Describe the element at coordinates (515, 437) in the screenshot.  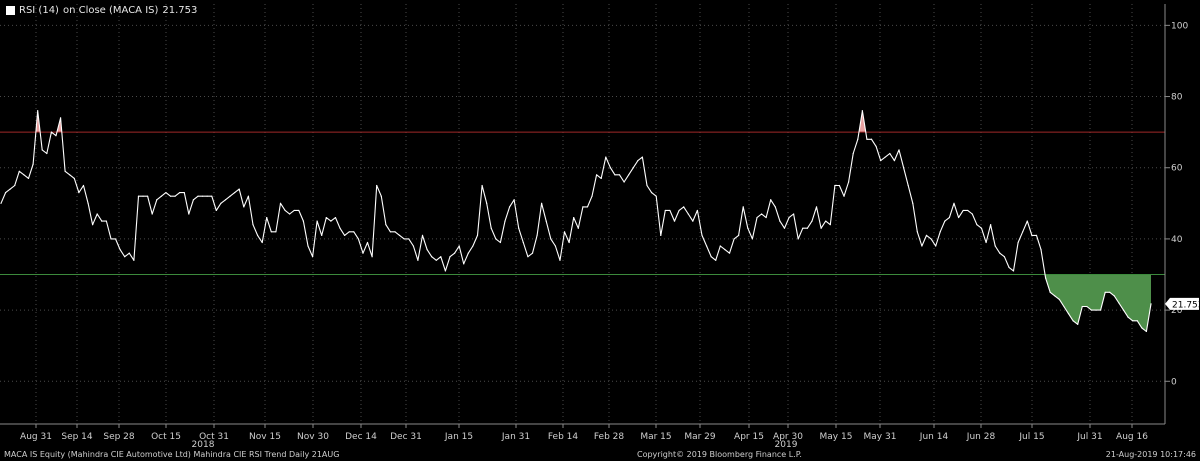
I see `x-tick-label: Jan 31` at that location.